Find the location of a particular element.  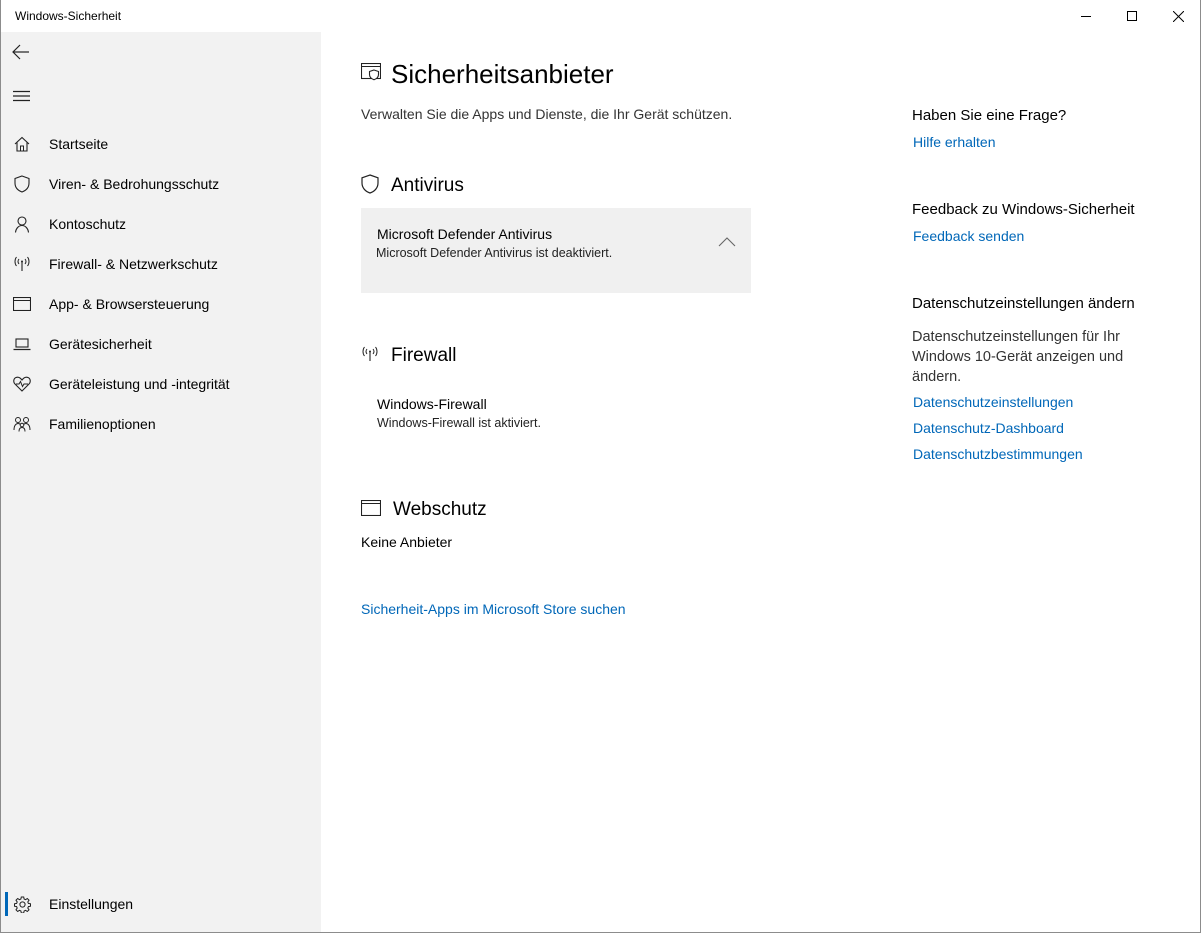

gear-icon is located at coordinates (22, 904).